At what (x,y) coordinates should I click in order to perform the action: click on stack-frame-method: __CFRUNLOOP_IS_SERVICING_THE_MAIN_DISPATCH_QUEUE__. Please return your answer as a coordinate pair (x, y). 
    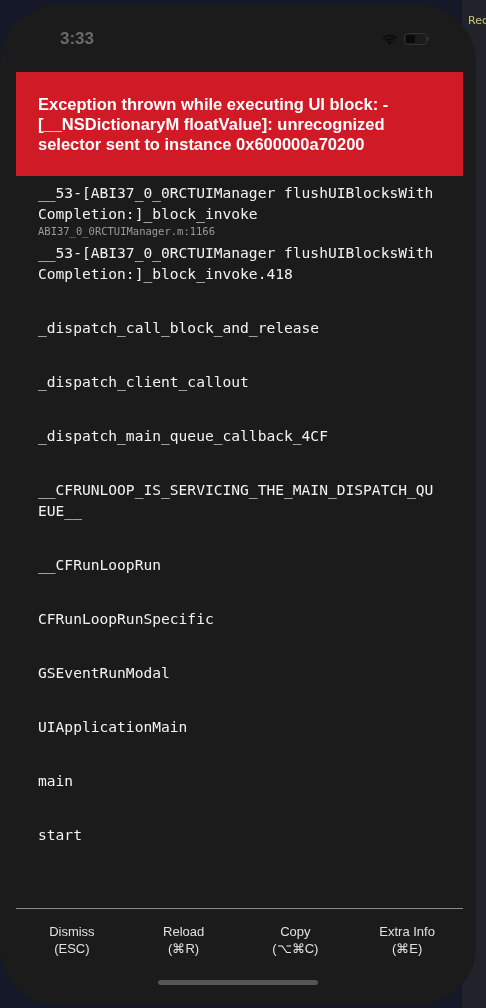
    Looking at the image, I should click on (238, 500).